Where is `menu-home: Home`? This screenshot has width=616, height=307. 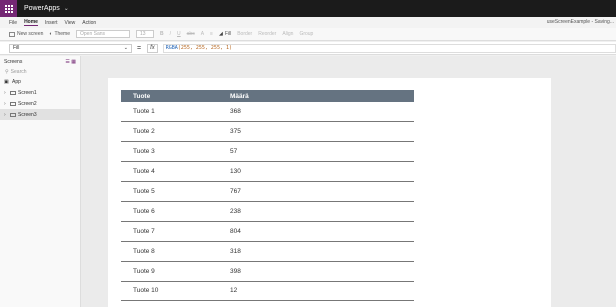 menu-home: Home is located at coordinates (31, 22).